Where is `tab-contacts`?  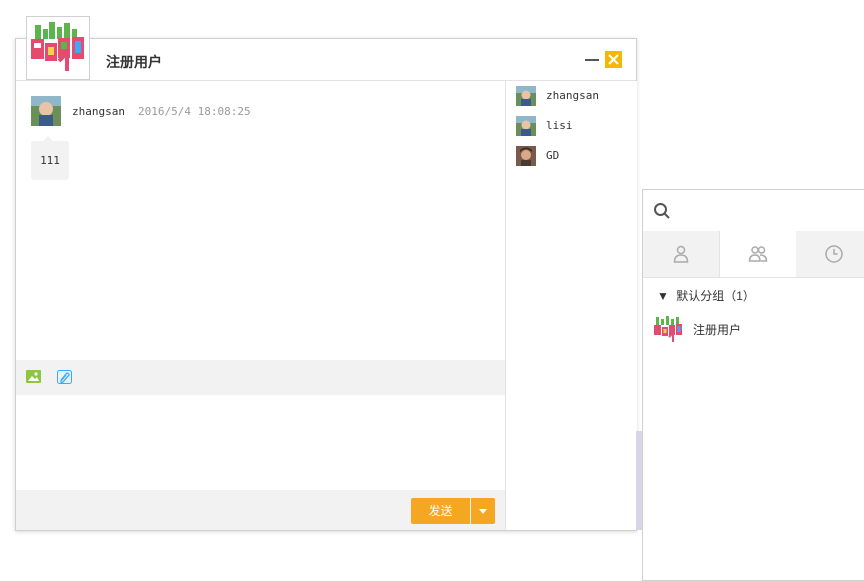 tab-contacts is located at coordinates (681, 254).